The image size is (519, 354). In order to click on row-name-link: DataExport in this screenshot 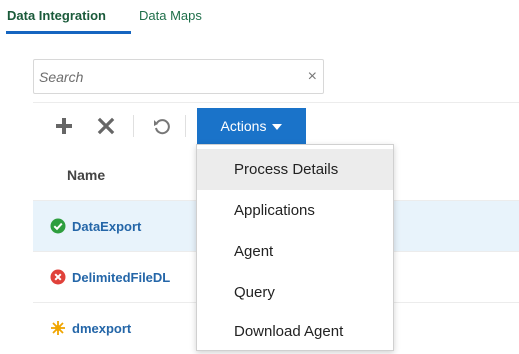, I will do `click(106, 226)`.